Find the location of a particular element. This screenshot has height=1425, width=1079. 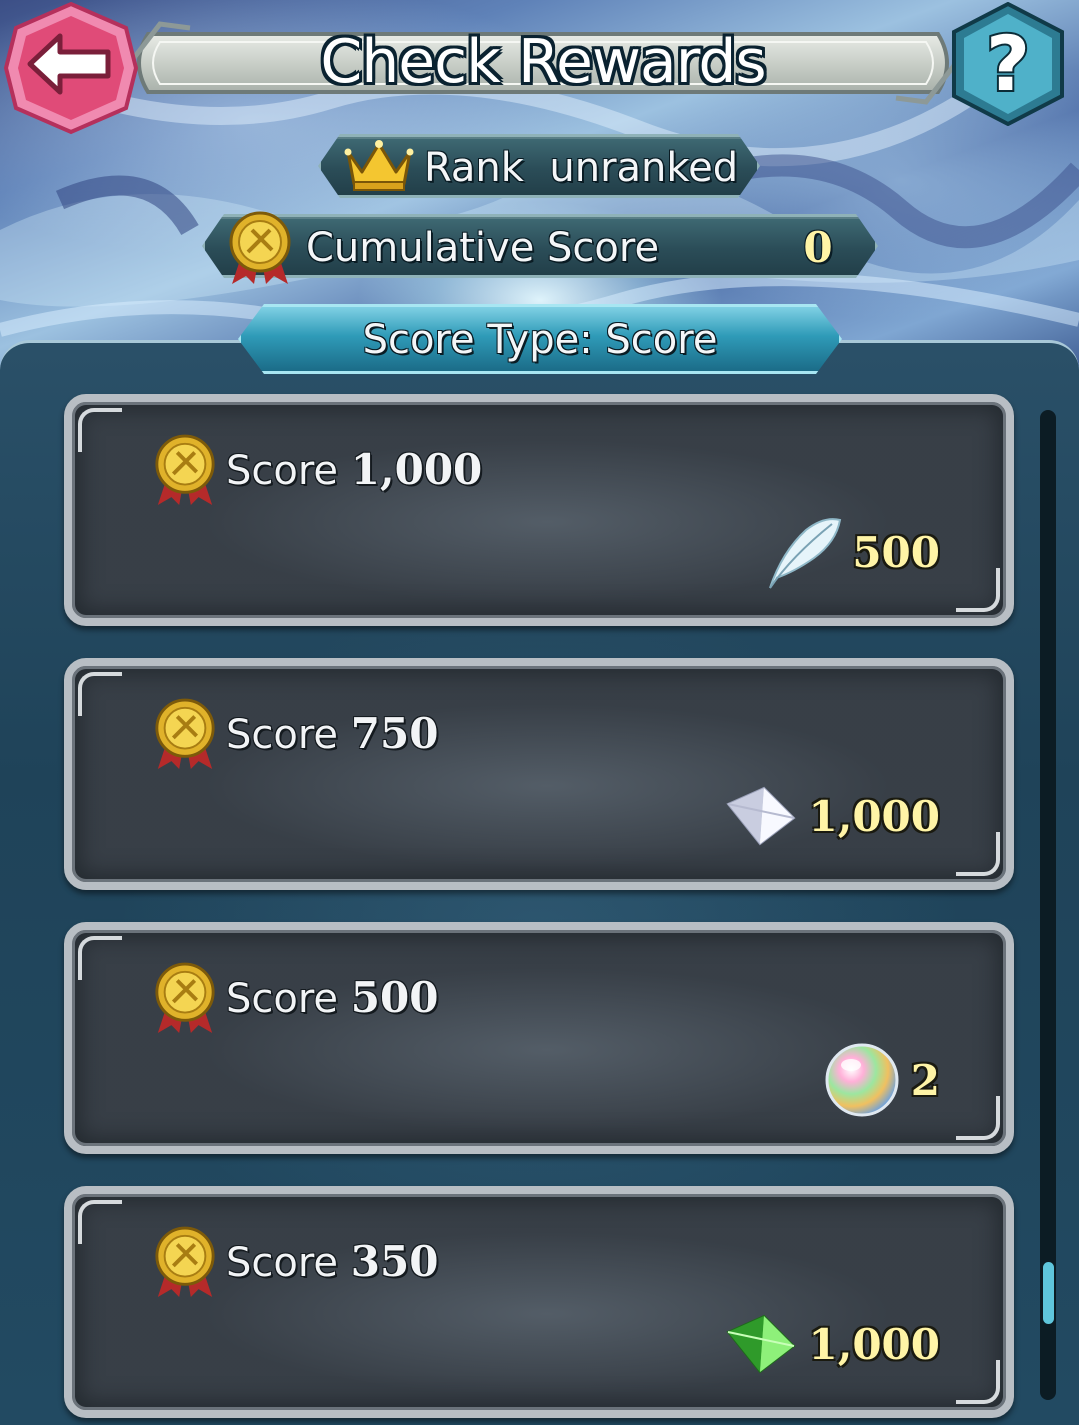

reward-threshold: Score 1,000 is located at coordinates (354, 469).